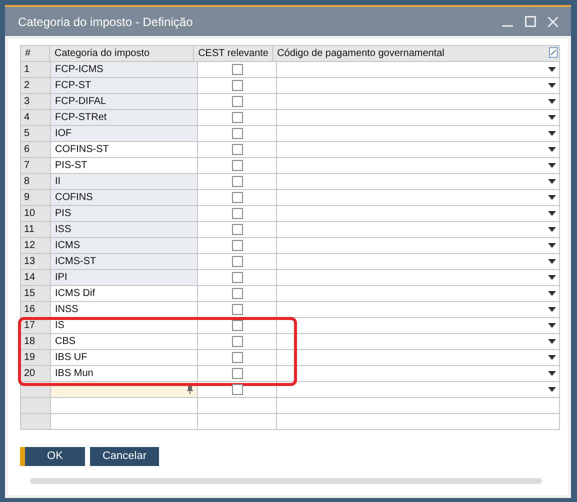  Describe the element at coordinates (290, 182) in the screenshot. I see `table-row: 8 II` at that location.